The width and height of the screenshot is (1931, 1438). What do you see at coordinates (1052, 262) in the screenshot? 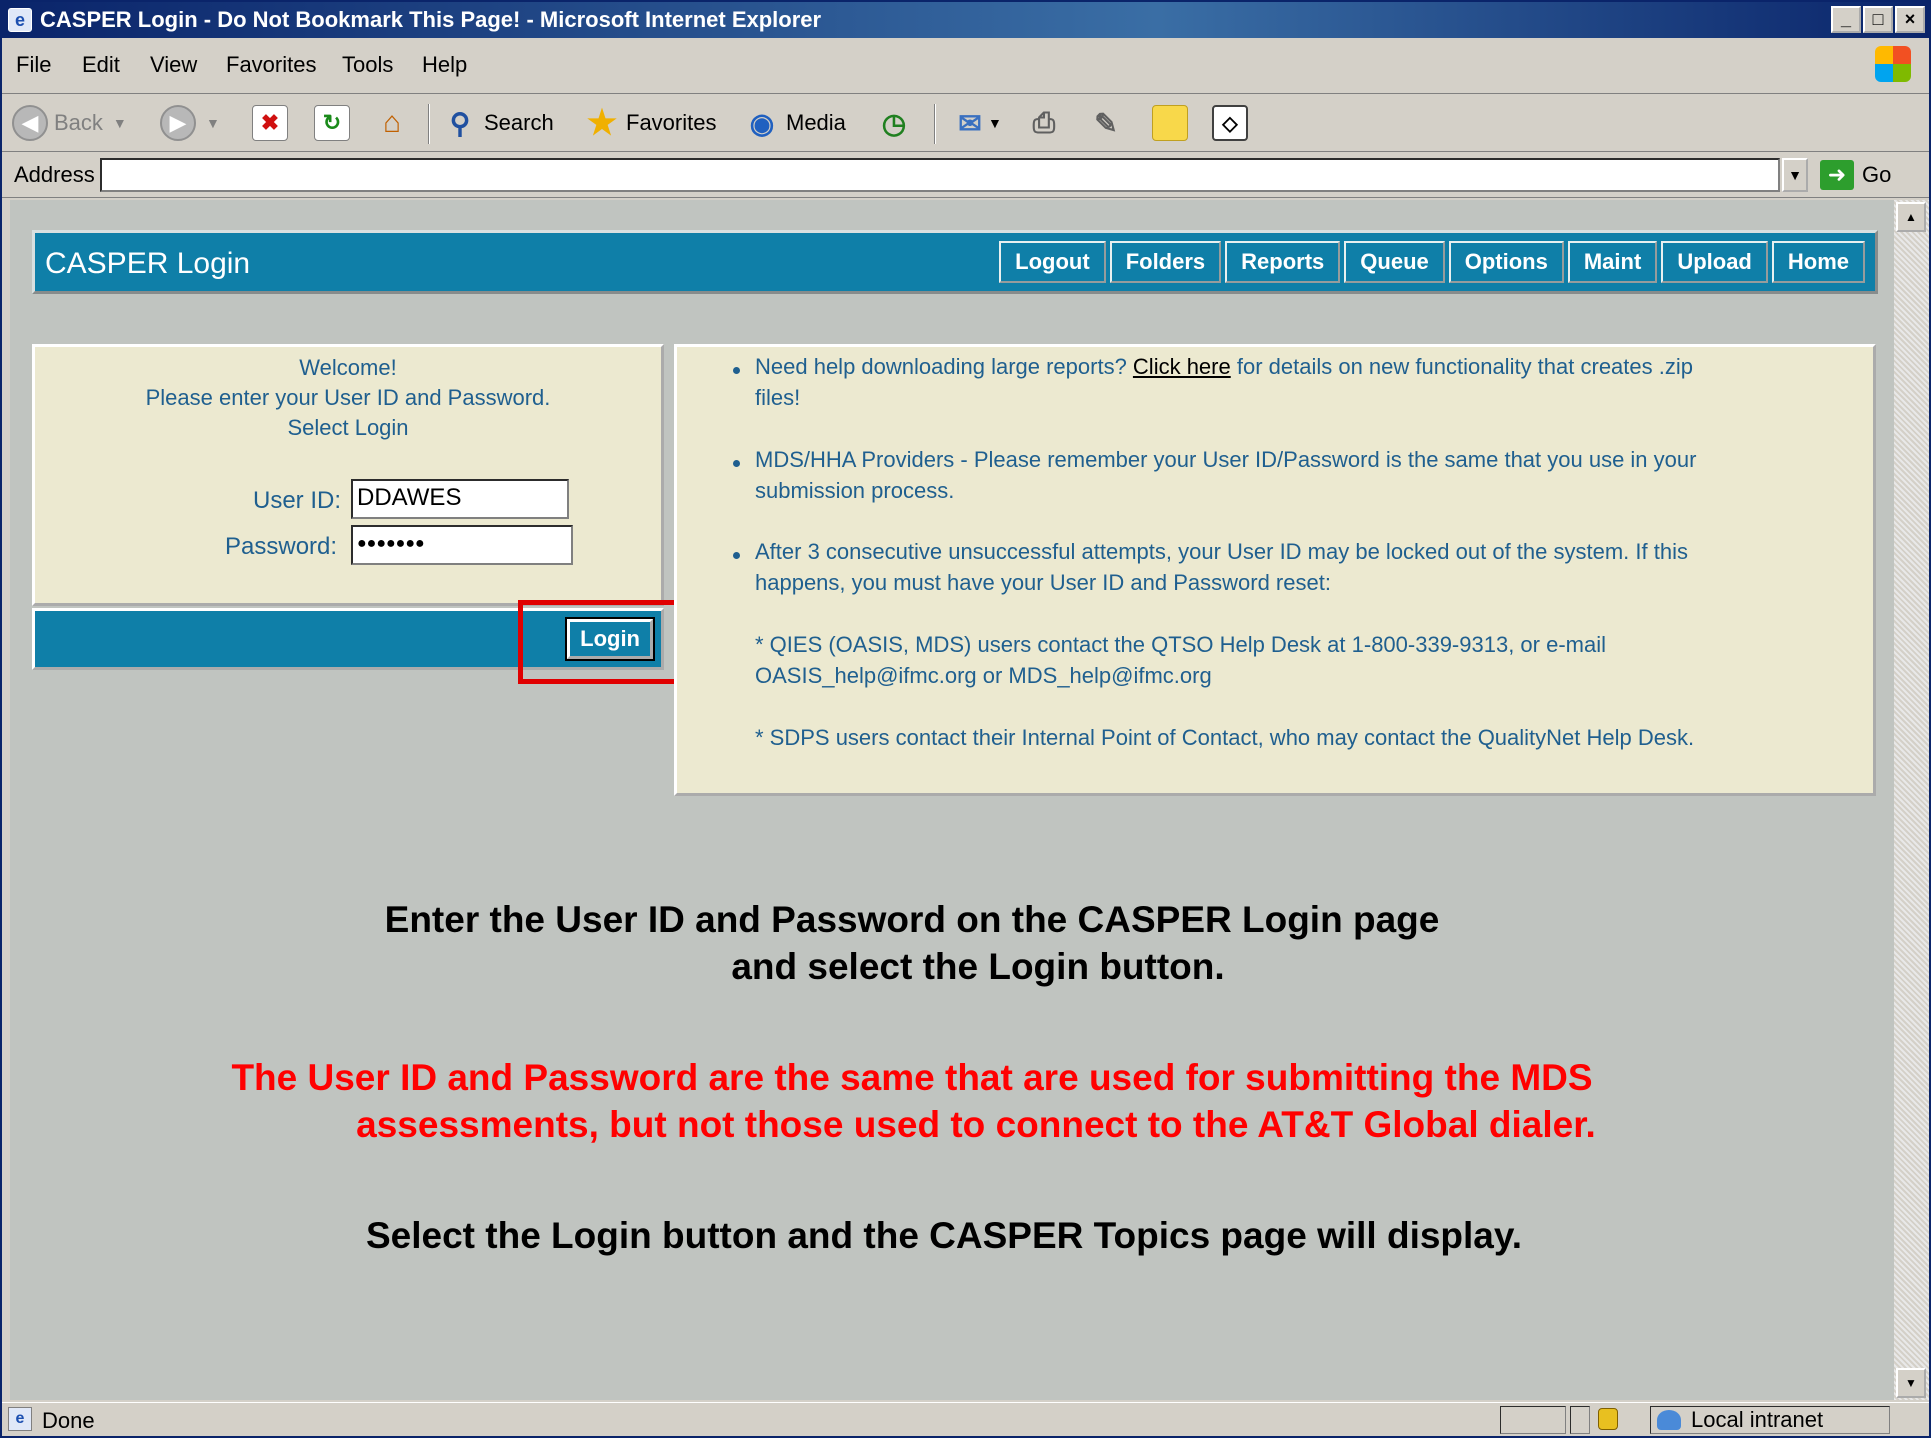
I see `logout-button: Logout` at bounding box center [1052, 262].